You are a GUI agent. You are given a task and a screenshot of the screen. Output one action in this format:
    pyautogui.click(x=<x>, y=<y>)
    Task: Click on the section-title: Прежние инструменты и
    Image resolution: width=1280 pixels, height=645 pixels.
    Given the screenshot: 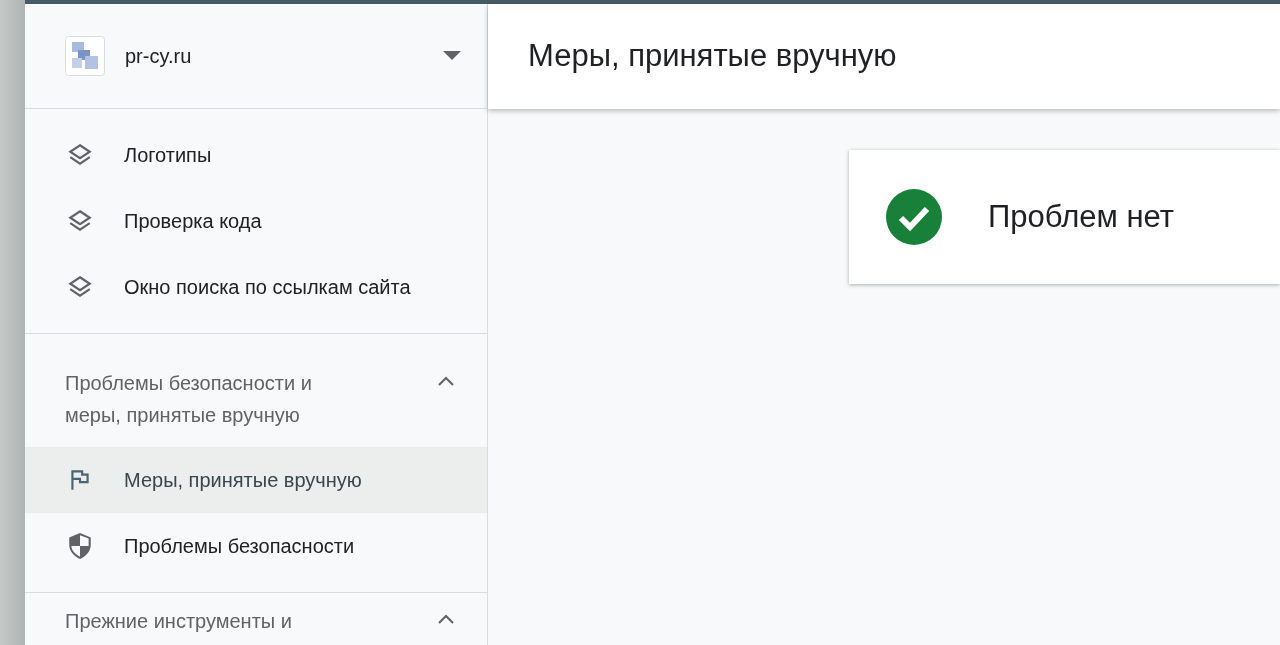 What is the action you would take?
    pyautogui.click(x=179, y=621)
    